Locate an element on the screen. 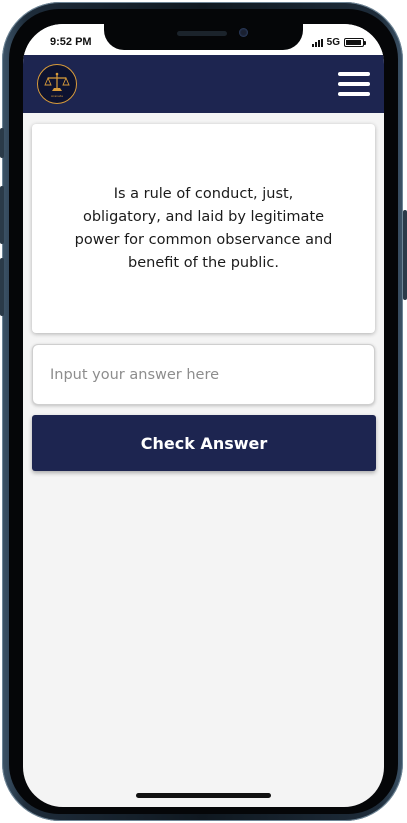 The height and width of the screenshot is (823, 407). status-indicators: 5G is located at coordinates (338, 42).